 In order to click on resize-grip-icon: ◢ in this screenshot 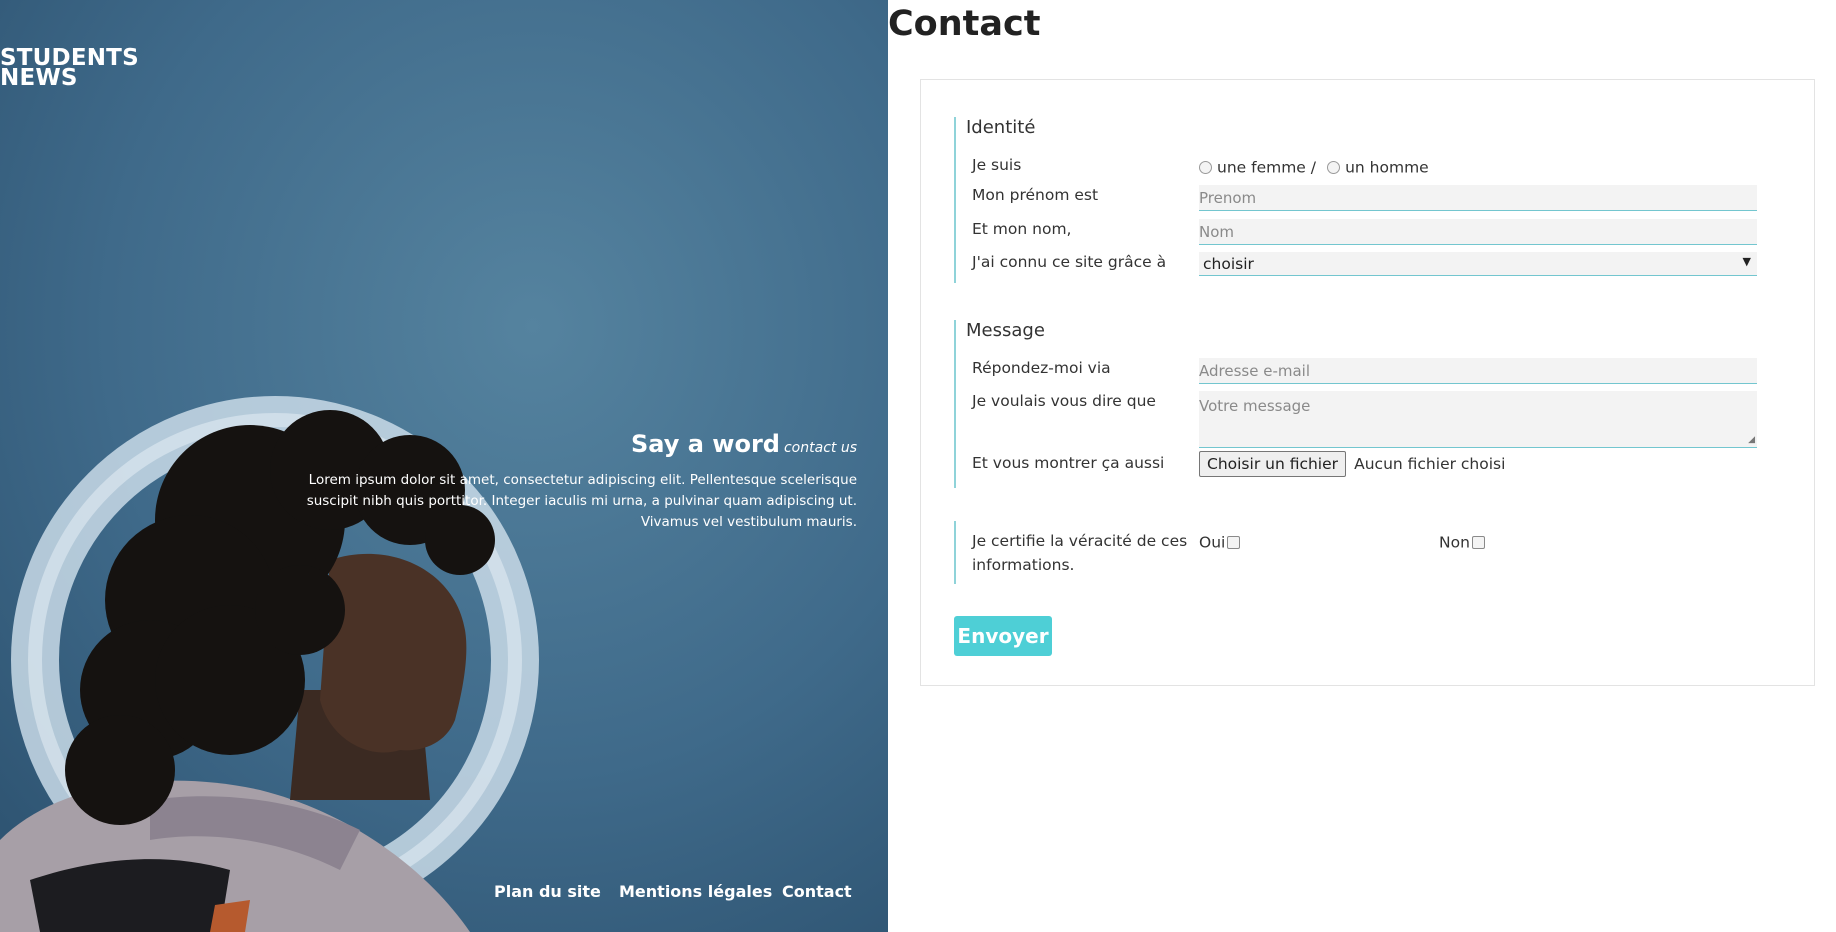, I will do `click(1751, 440)`.